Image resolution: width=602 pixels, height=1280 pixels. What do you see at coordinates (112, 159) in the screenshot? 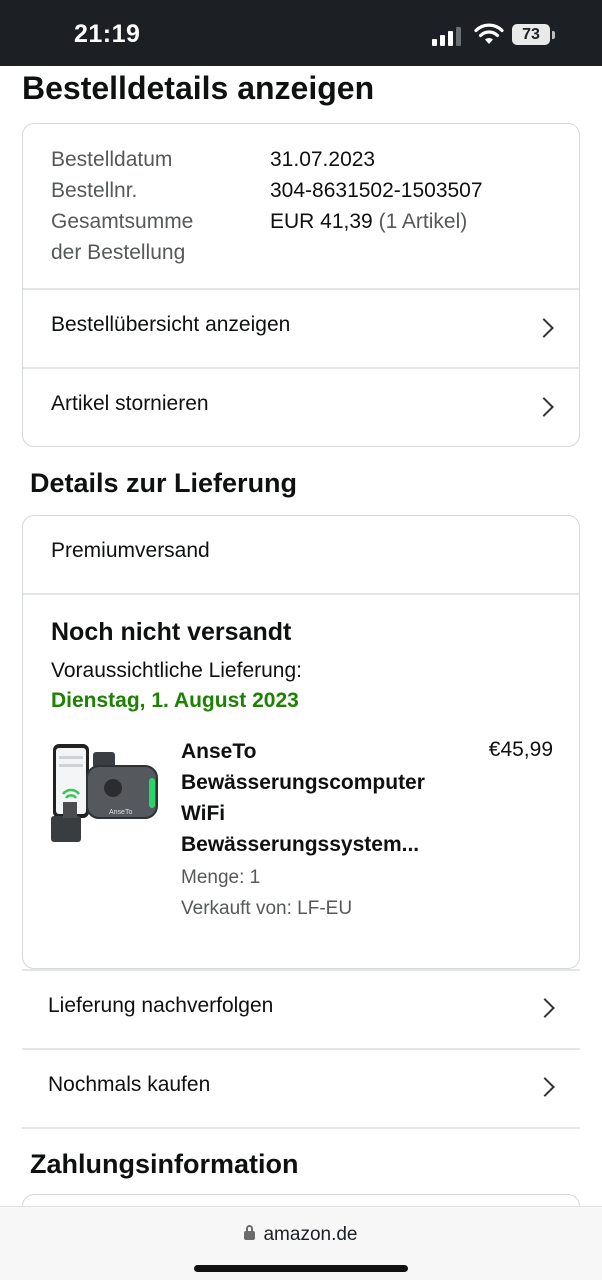
I see `order-date-label: Bestelldatum` at bounding box center [112, 159].